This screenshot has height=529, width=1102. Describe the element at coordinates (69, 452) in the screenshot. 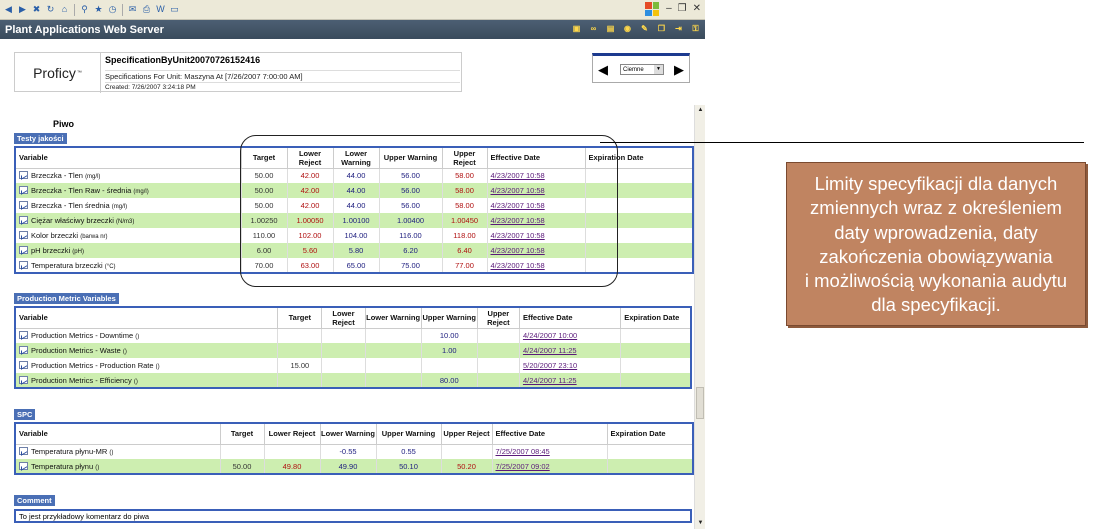

I see `variable-name: Temperatura płynu-MR` at that location.